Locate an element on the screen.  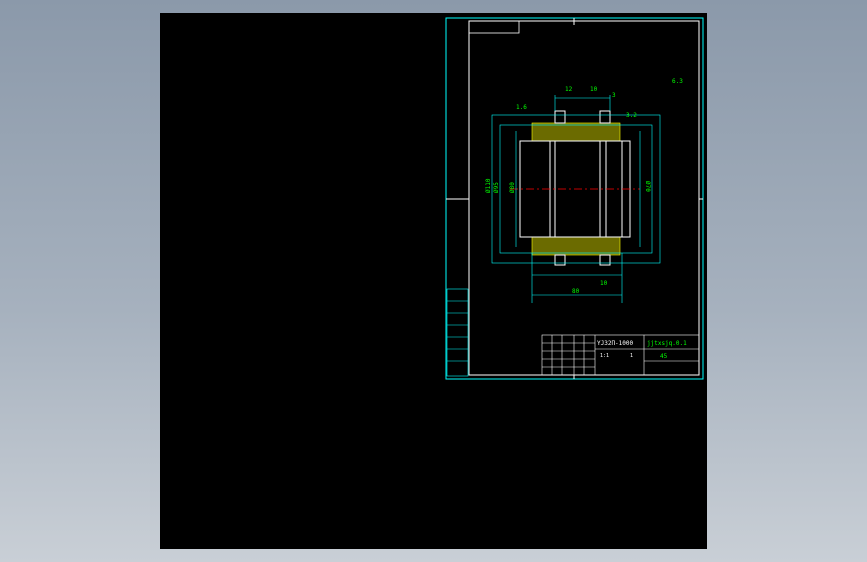
dim-outer-left: Ø95 is located at coordinates (496, 187).